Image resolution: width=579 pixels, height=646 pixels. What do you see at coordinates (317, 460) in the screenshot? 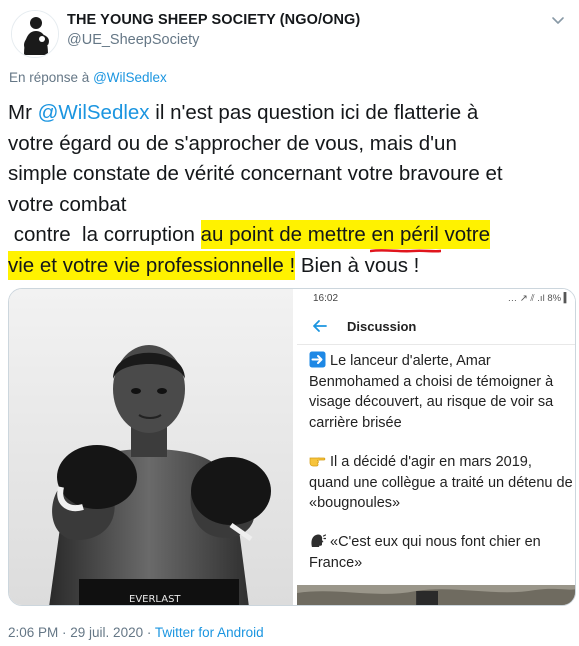
I see `pointing-hand-emoji-icon` at bounding box center [317, 460].